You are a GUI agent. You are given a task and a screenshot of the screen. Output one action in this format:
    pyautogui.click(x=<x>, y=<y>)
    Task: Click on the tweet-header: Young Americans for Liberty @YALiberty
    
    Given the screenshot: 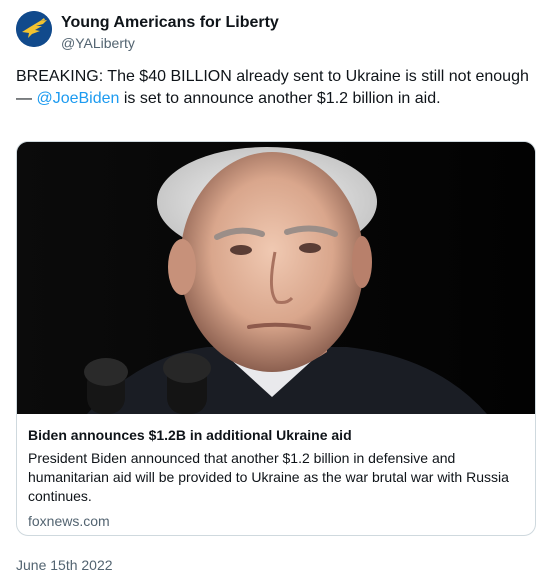 What is the action you would take?
    pyautogui.click(x=276, y=32)
    